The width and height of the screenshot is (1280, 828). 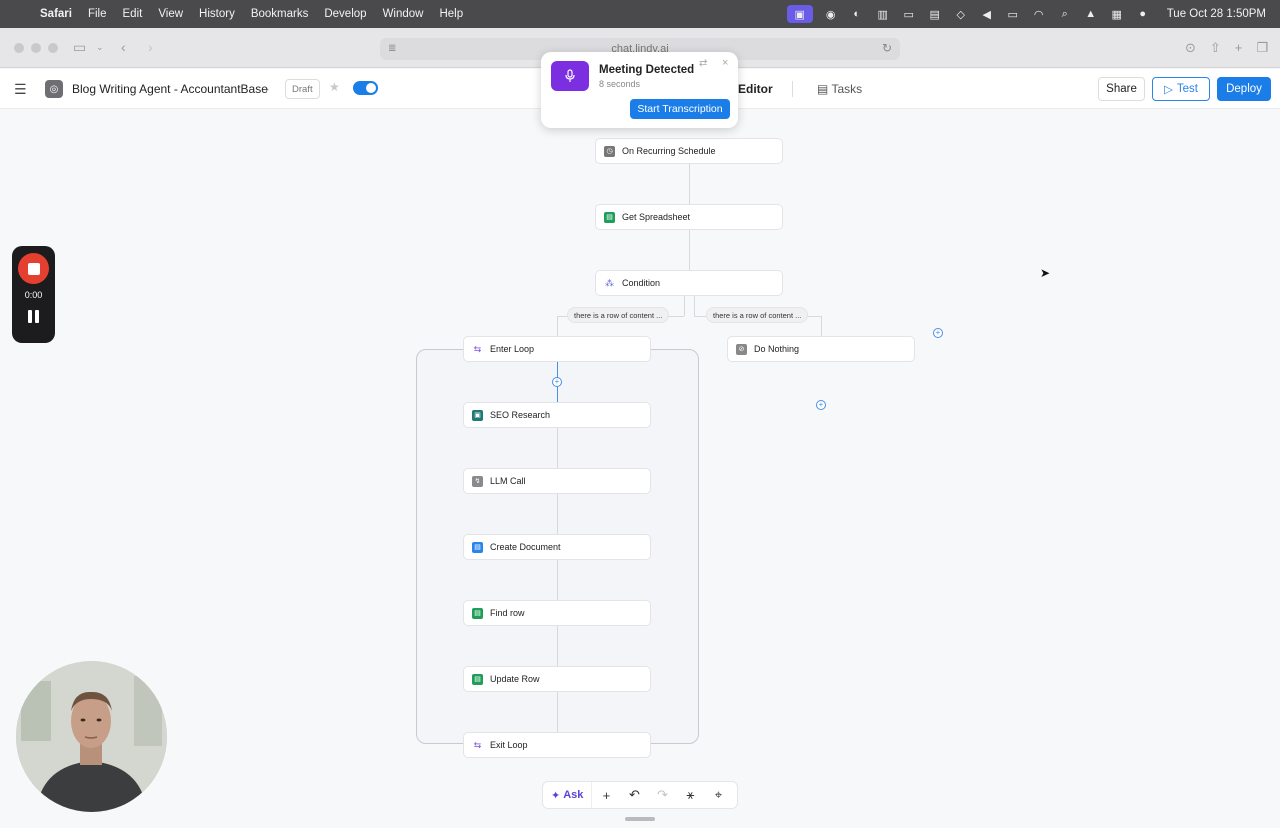 I want to click on minimize-window-button, so click(x=36, y=48).